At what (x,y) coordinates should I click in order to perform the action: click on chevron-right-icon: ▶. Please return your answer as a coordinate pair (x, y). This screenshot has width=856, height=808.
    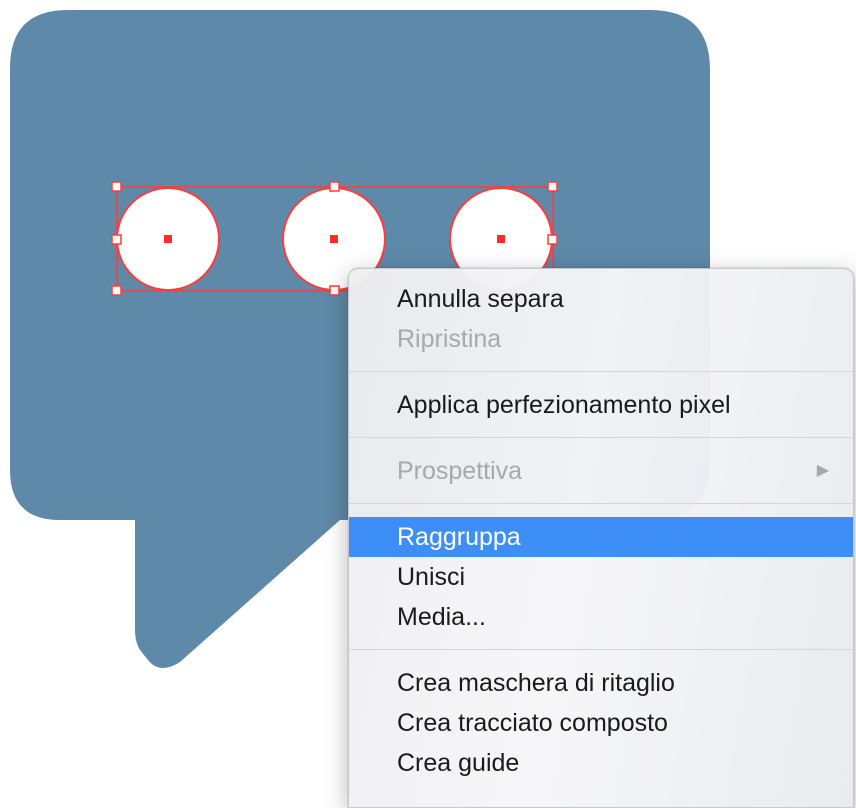
    Looking at the image, I should click on (822, 470).